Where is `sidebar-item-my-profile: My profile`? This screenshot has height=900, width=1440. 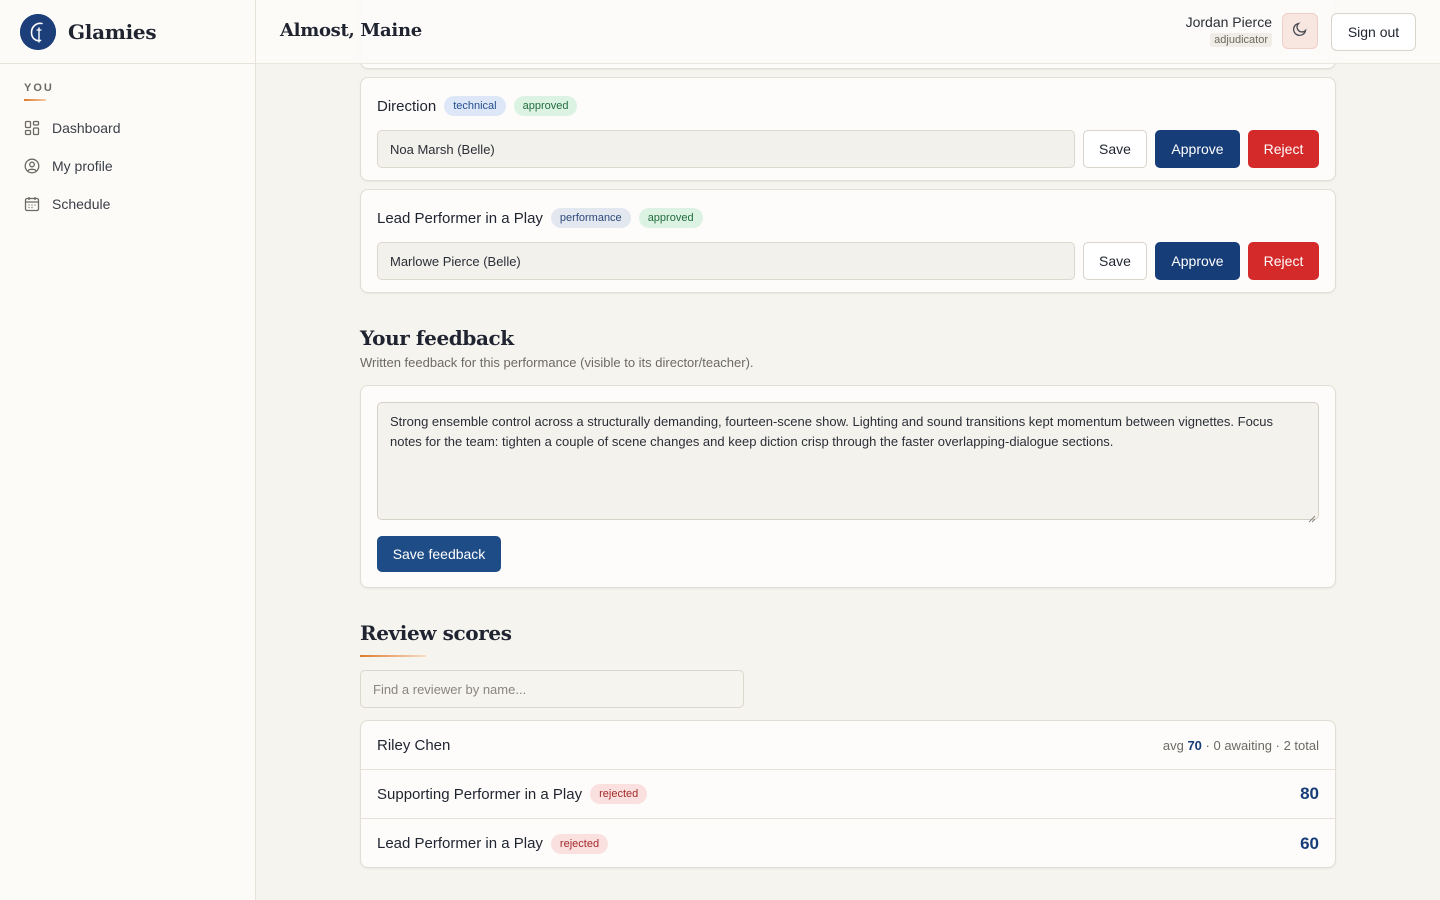
sidebar-item-my-profile: My profile is located at coordinates (127, 166).